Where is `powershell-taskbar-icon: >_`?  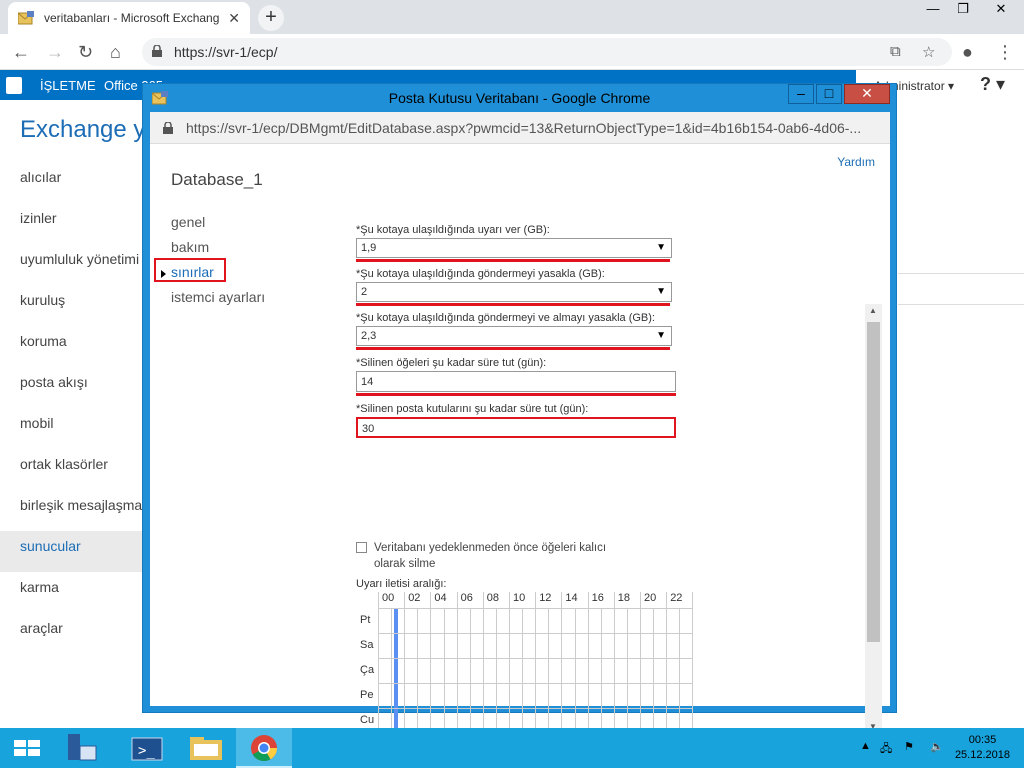 powershell-taskbar-icon: >_ is located at coordinates (148, 748).